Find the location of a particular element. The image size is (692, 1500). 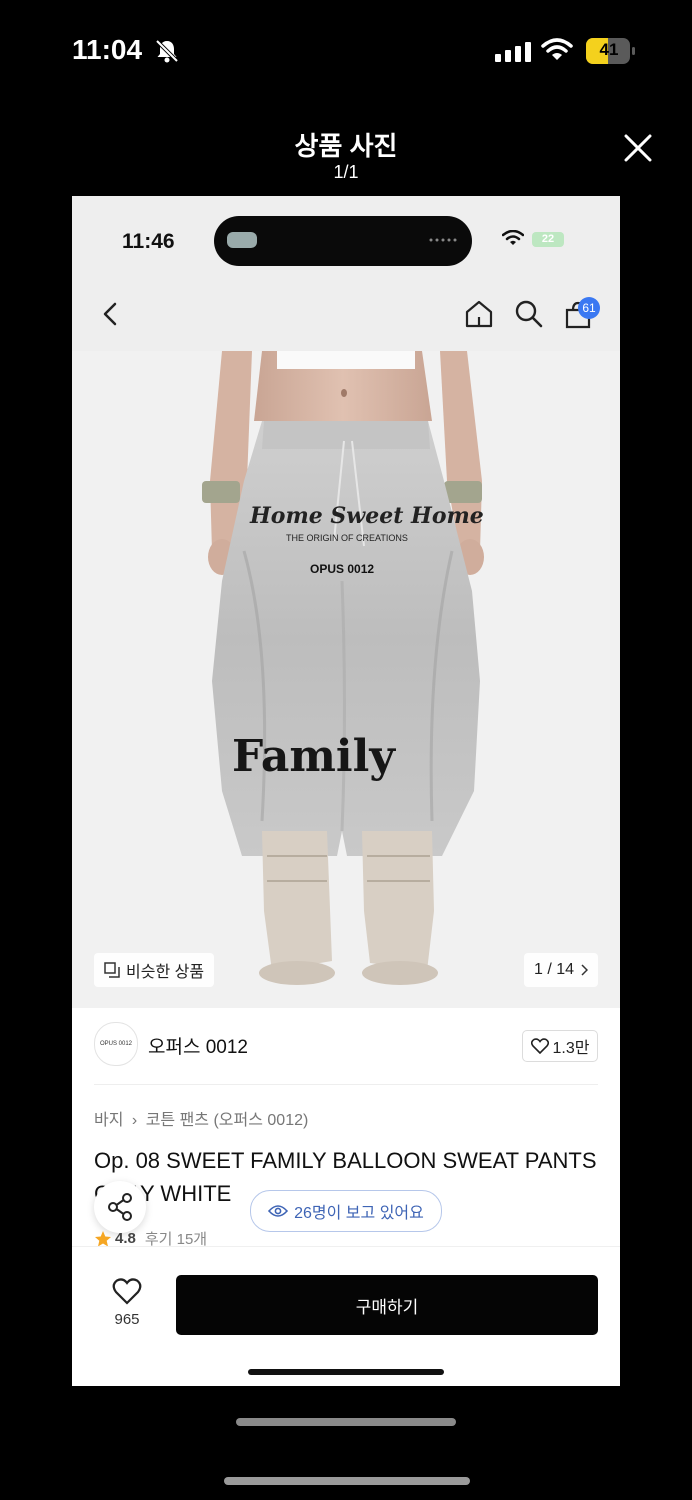

similar-products-label: 비슷한 상품 is located at coordinates (165, 972).